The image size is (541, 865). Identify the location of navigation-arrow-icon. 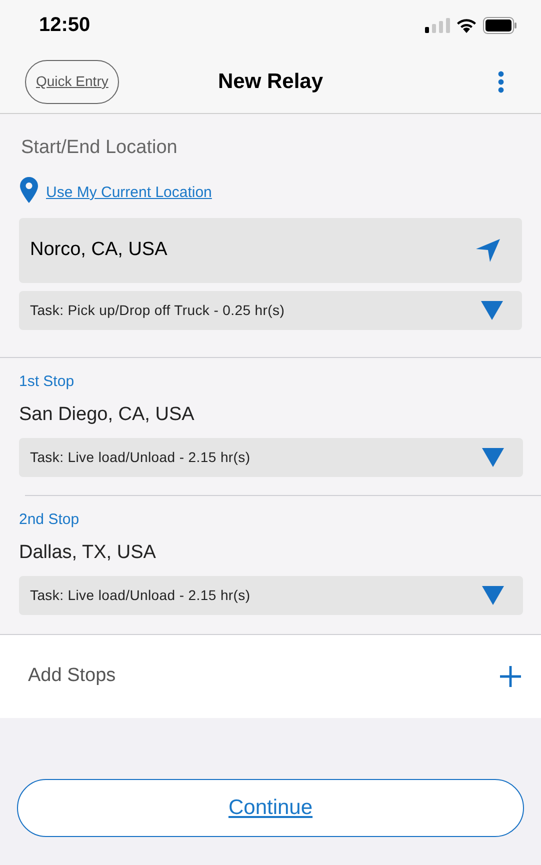
(488, 250).